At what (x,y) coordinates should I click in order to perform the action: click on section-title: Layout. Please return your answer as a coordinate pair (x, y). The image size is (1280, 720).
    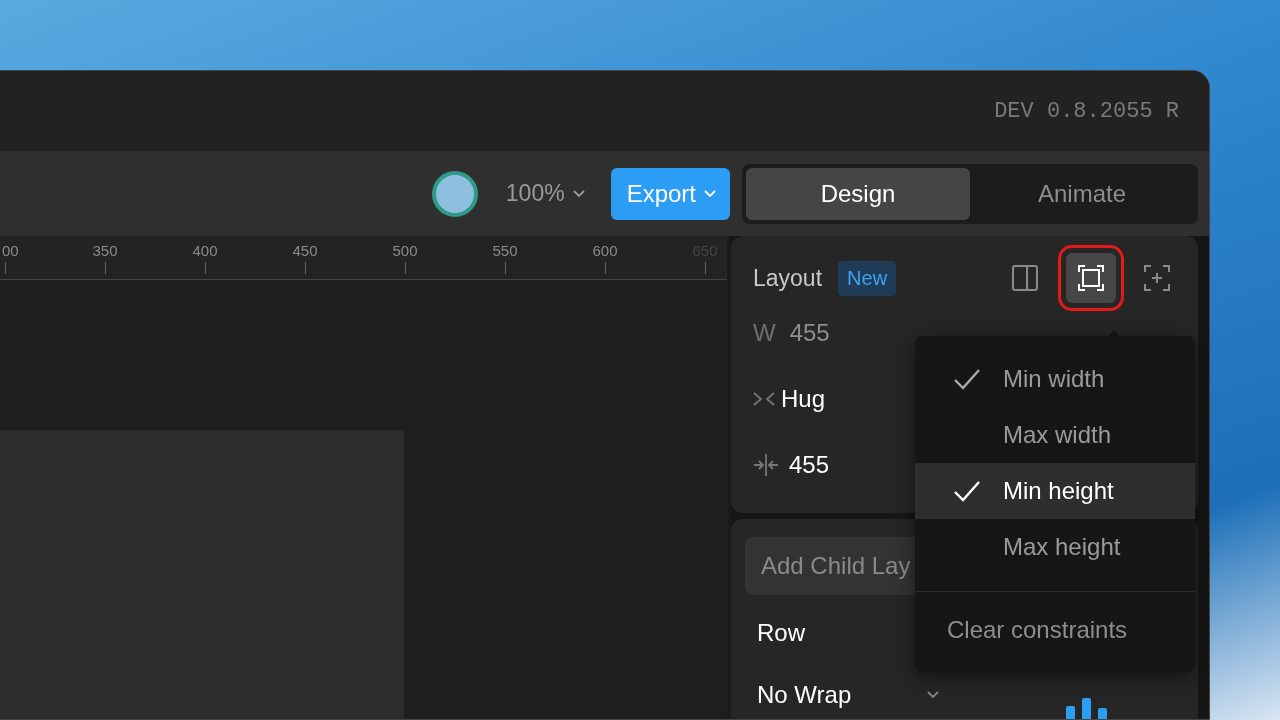
    Looking at the image, I should click on (788, 278).